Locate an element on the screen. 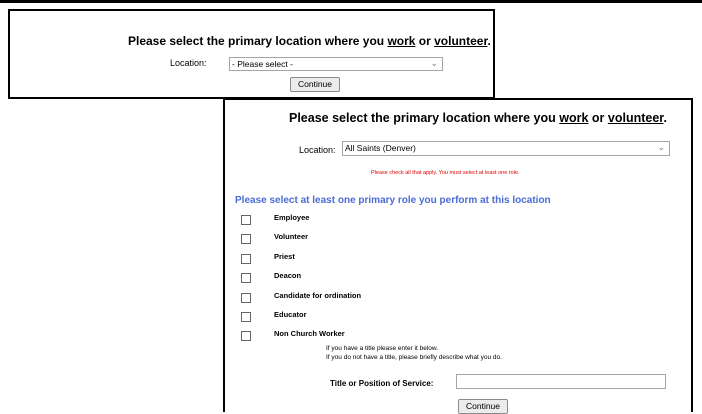 The image size is (702, 414). role-label: Candidate for ordination is located at coordinates (318, 295).